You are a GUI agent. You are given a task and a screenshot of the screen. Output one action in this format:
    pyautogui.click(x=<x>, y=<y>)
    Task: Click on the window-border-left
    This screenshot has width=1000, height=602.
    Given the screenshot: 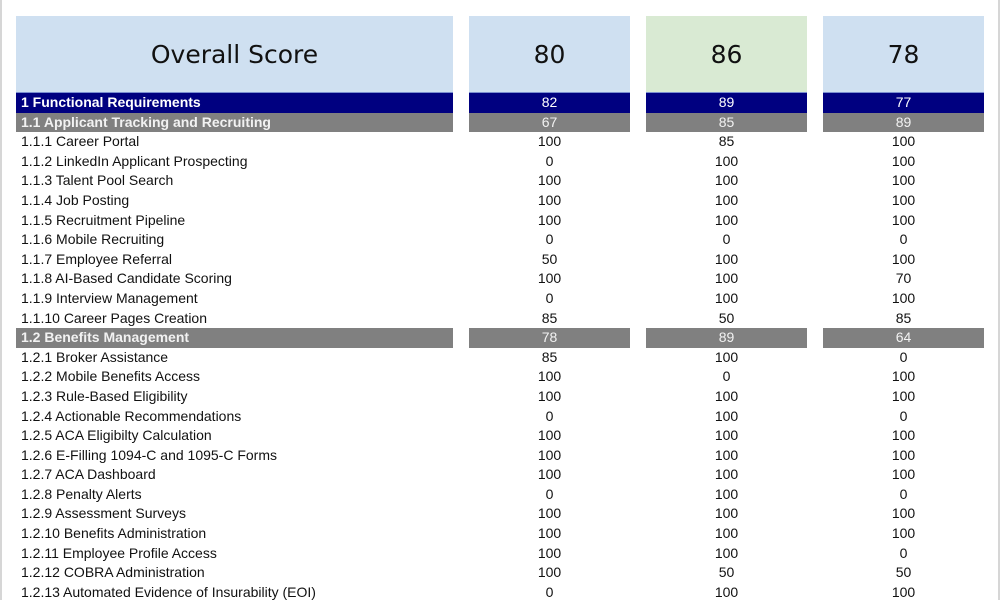 What is the action you would take?
    pyautogui.click(x=1, y=300)
    